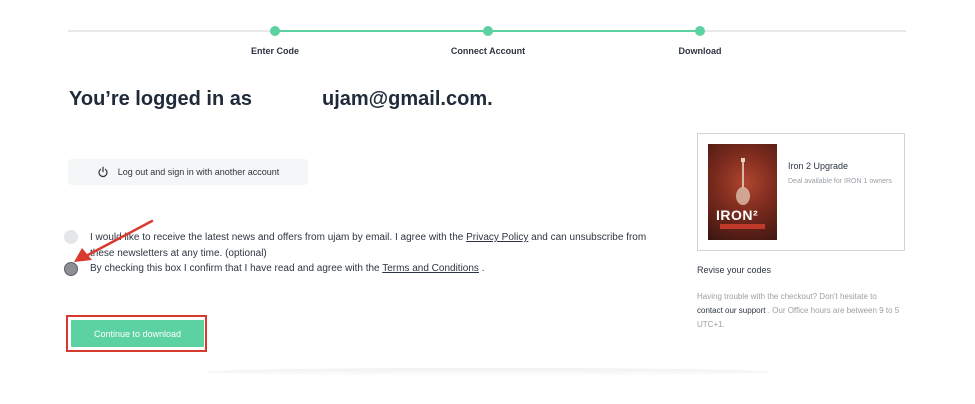 The image size is (975, 404). What do you see at coordinates (700, 31) in the screenshot?
I see `step-dot-download` at bounding box center [700, 31].